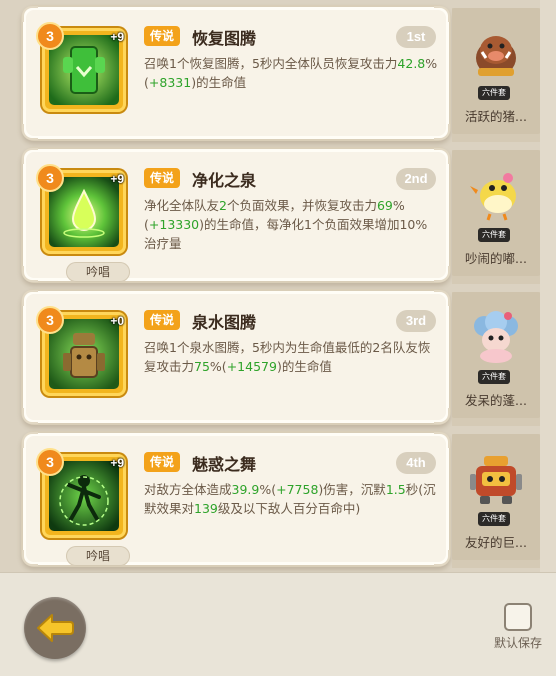 Image resolution: width=556 pixels, height=676 pixels. I want to click on rank-badge: 1st, so click(416, 37).